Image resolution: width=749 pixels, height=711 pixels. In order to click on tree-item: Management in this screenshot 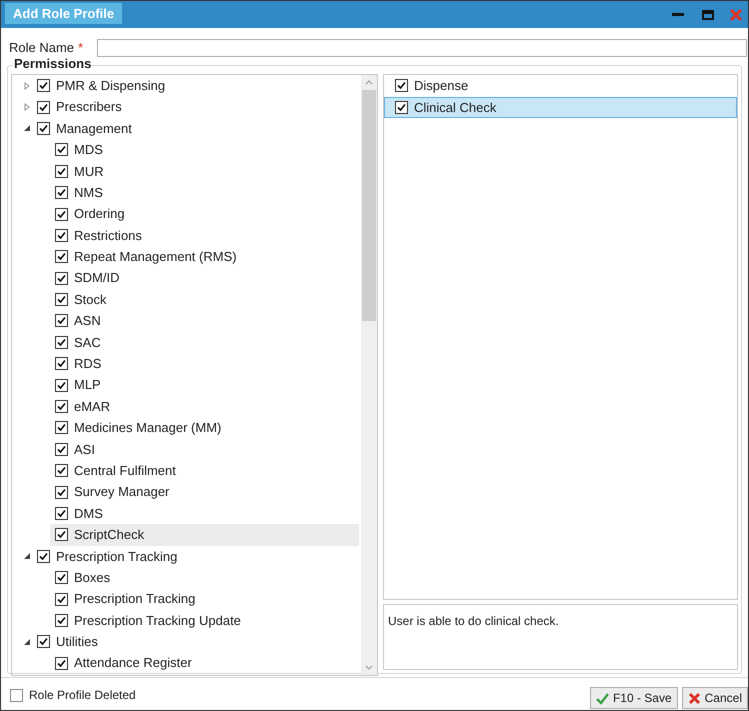, I will do `click(82, 129)`.